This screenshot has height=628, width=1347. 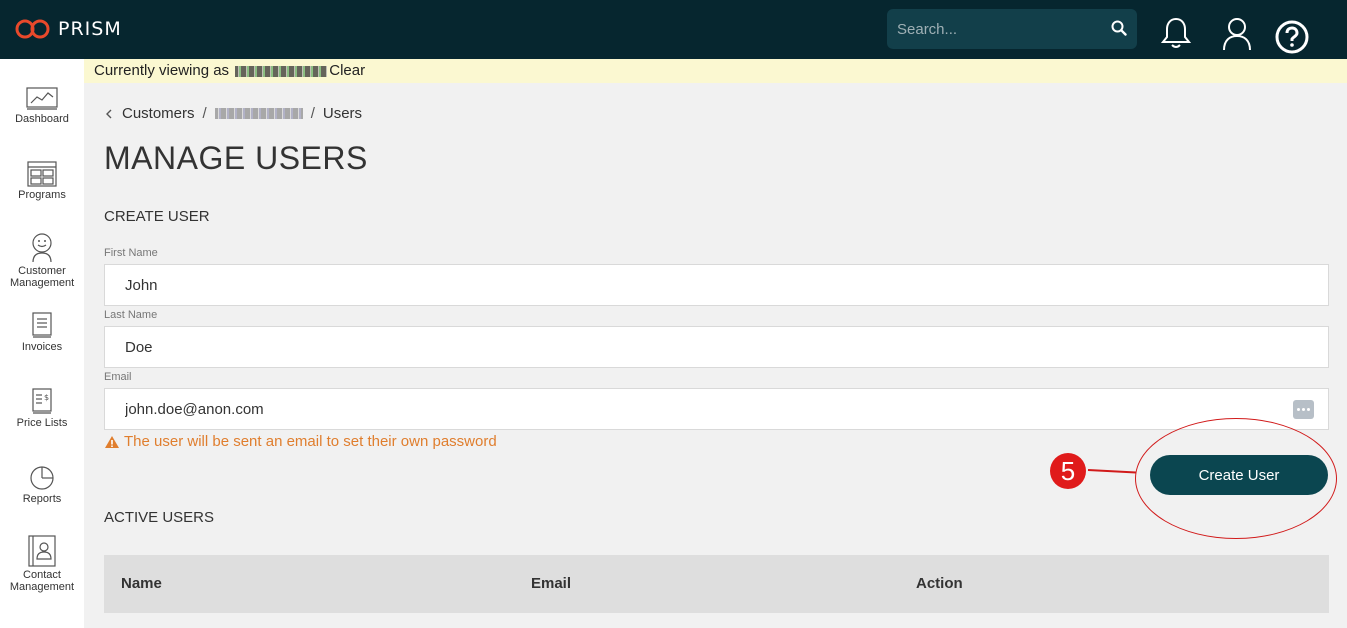 I want to click on sidebar-item-label: Customer Management, so click(x=42, y=277).